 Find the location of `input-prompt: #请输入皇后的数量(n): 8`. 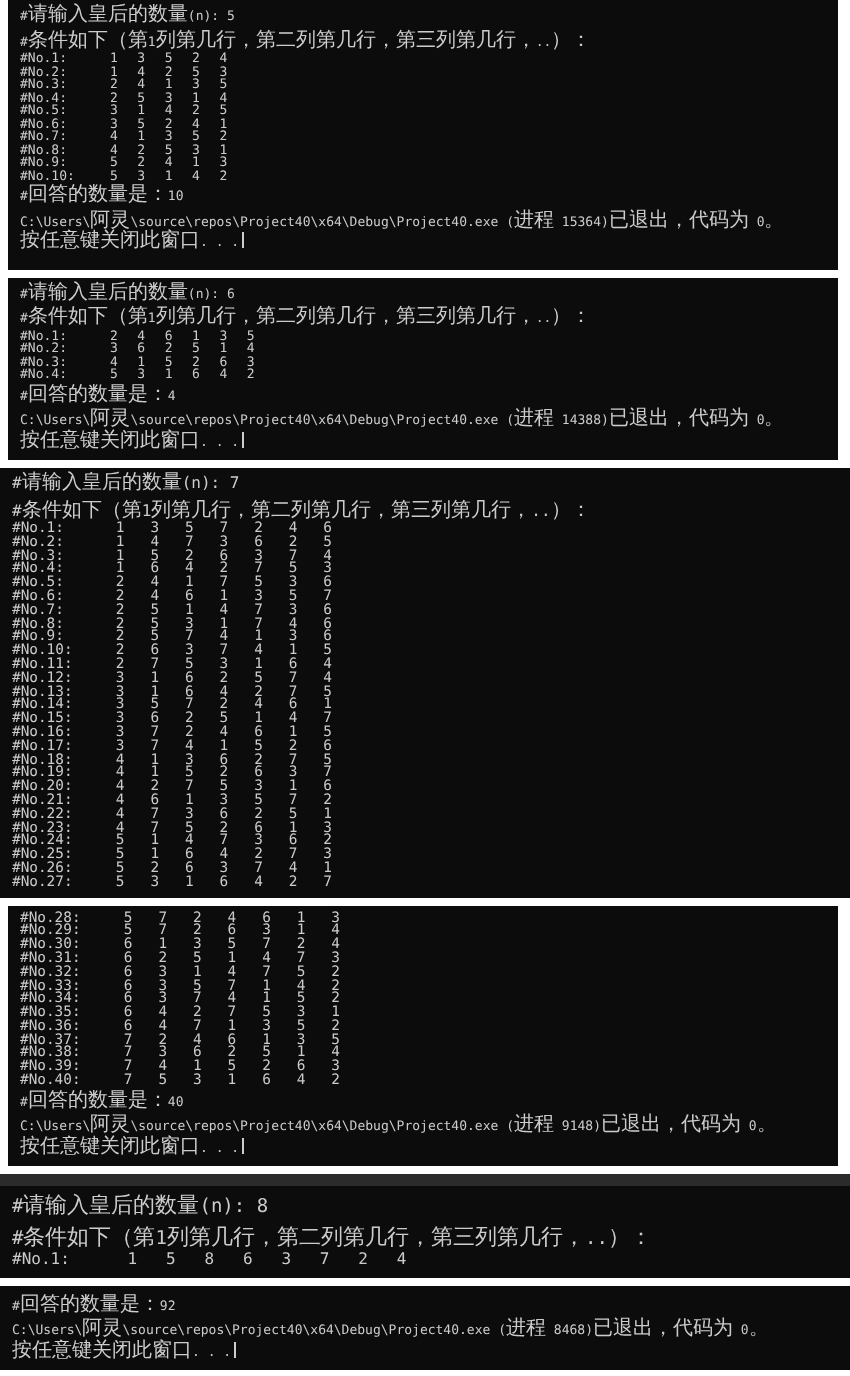

input-prompt: #请输入皇后的数量(n): 8 is located at coordinates (141, 1207).